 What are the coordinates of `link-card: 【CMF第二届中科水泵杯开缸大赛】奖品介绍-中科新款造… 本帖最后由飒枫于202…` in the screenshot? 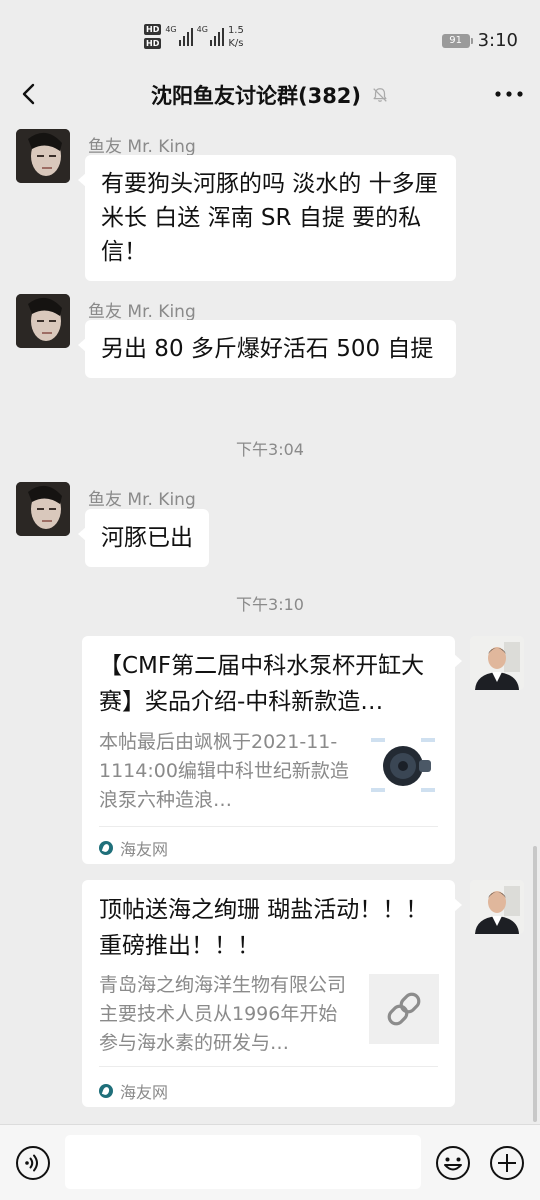 It's located at (272, 750).